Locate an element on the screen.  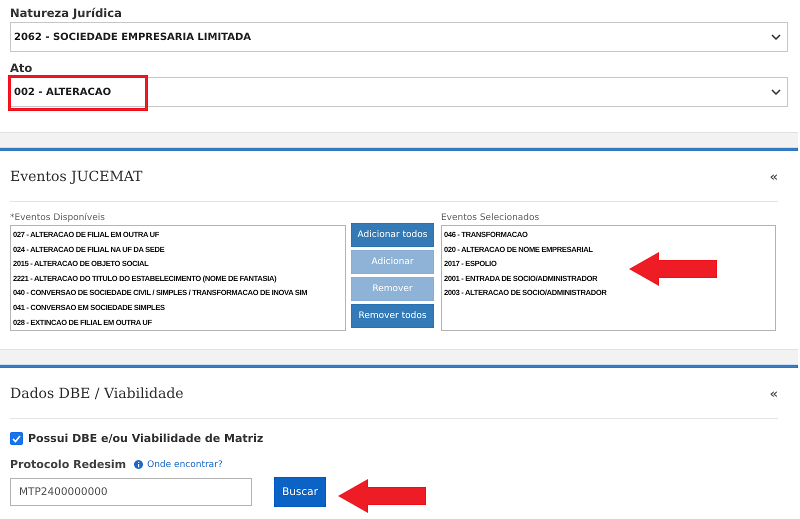
select-field: 2062 - SOCIEDADE EMPRESARIA LIMITADA is located at coordinates (399, 37).